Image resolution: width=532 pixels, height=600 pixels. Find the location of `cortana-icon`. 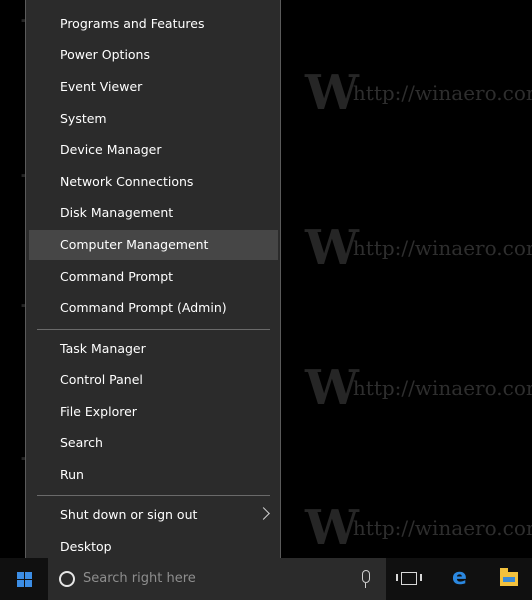

cortana-icon is located at coordinates (67, 579).